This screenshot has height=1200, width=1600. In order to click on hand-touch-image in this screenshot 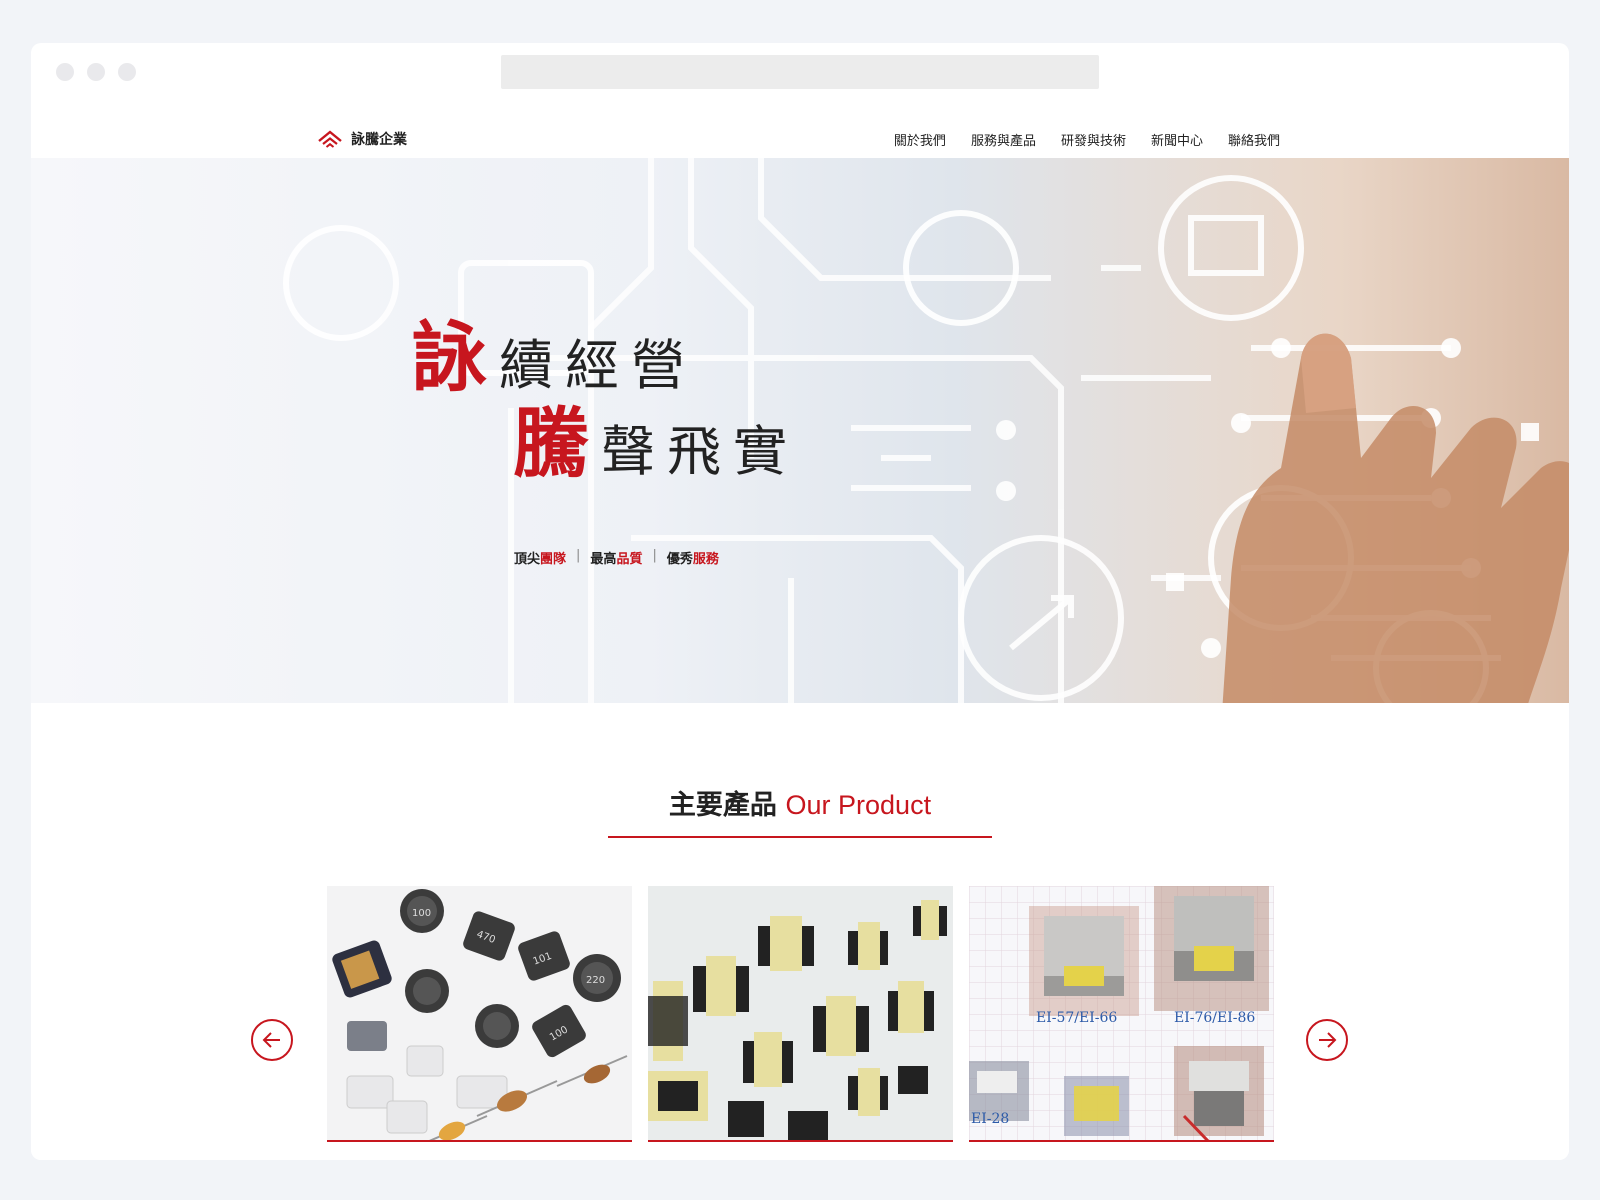, I will do `click(1395, 518)`.